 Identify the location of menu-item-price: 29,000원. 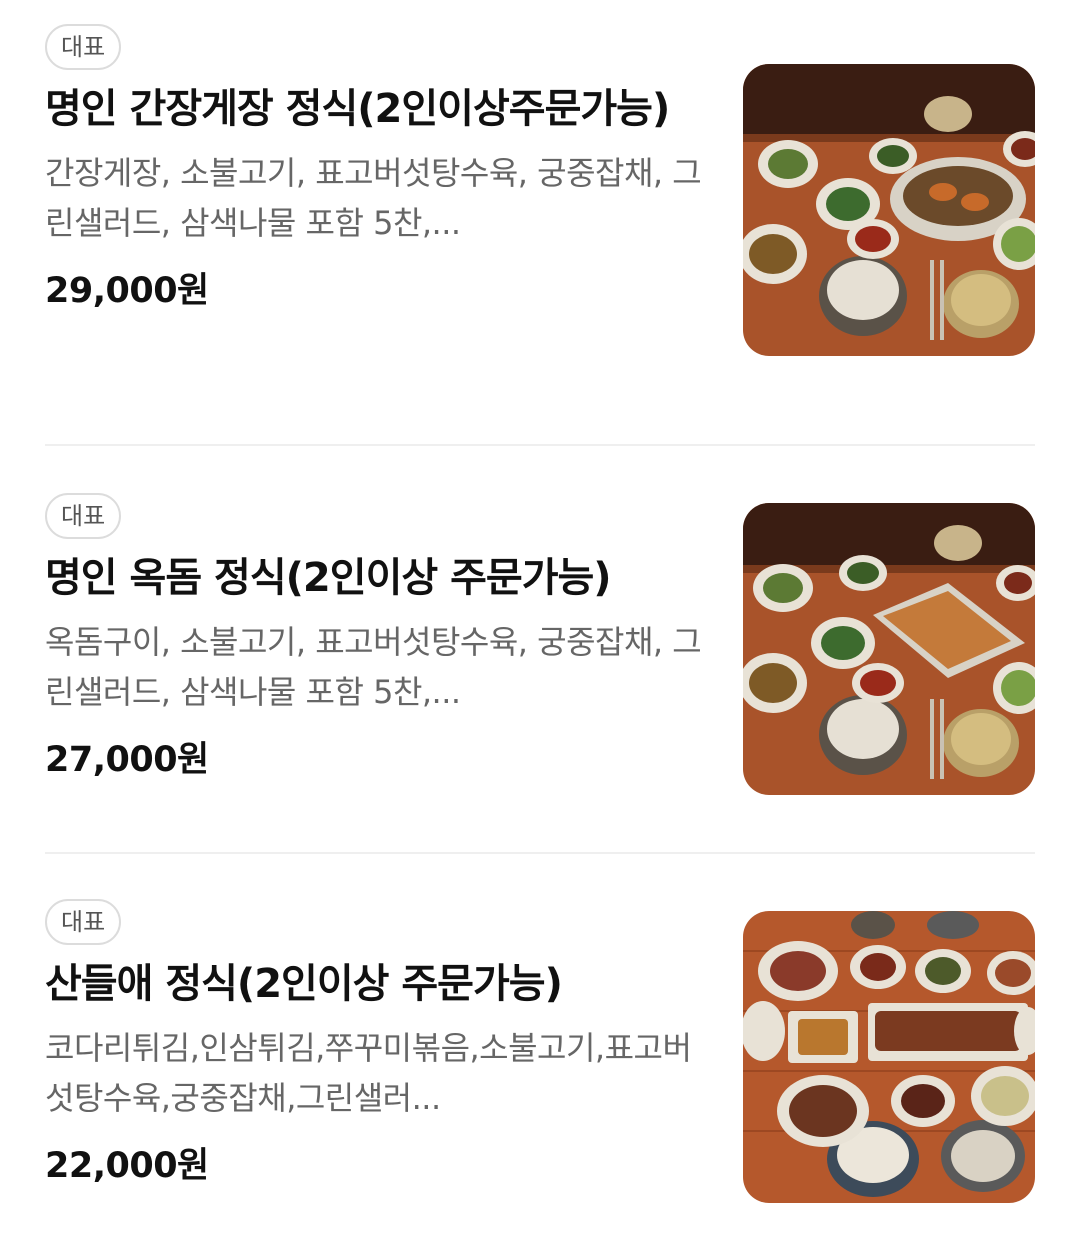
(127, 291).